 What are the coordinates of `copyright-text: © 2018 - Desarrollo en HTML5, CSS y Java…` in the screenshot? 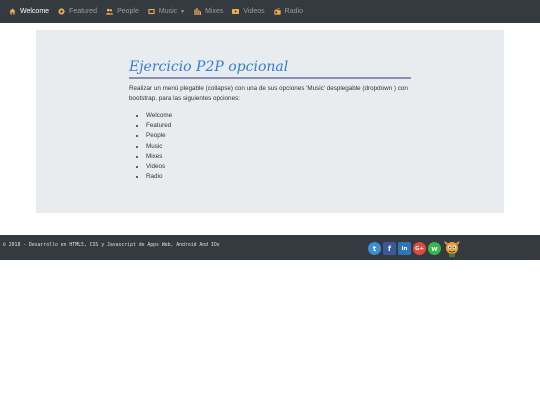 It's located at (111, 245).